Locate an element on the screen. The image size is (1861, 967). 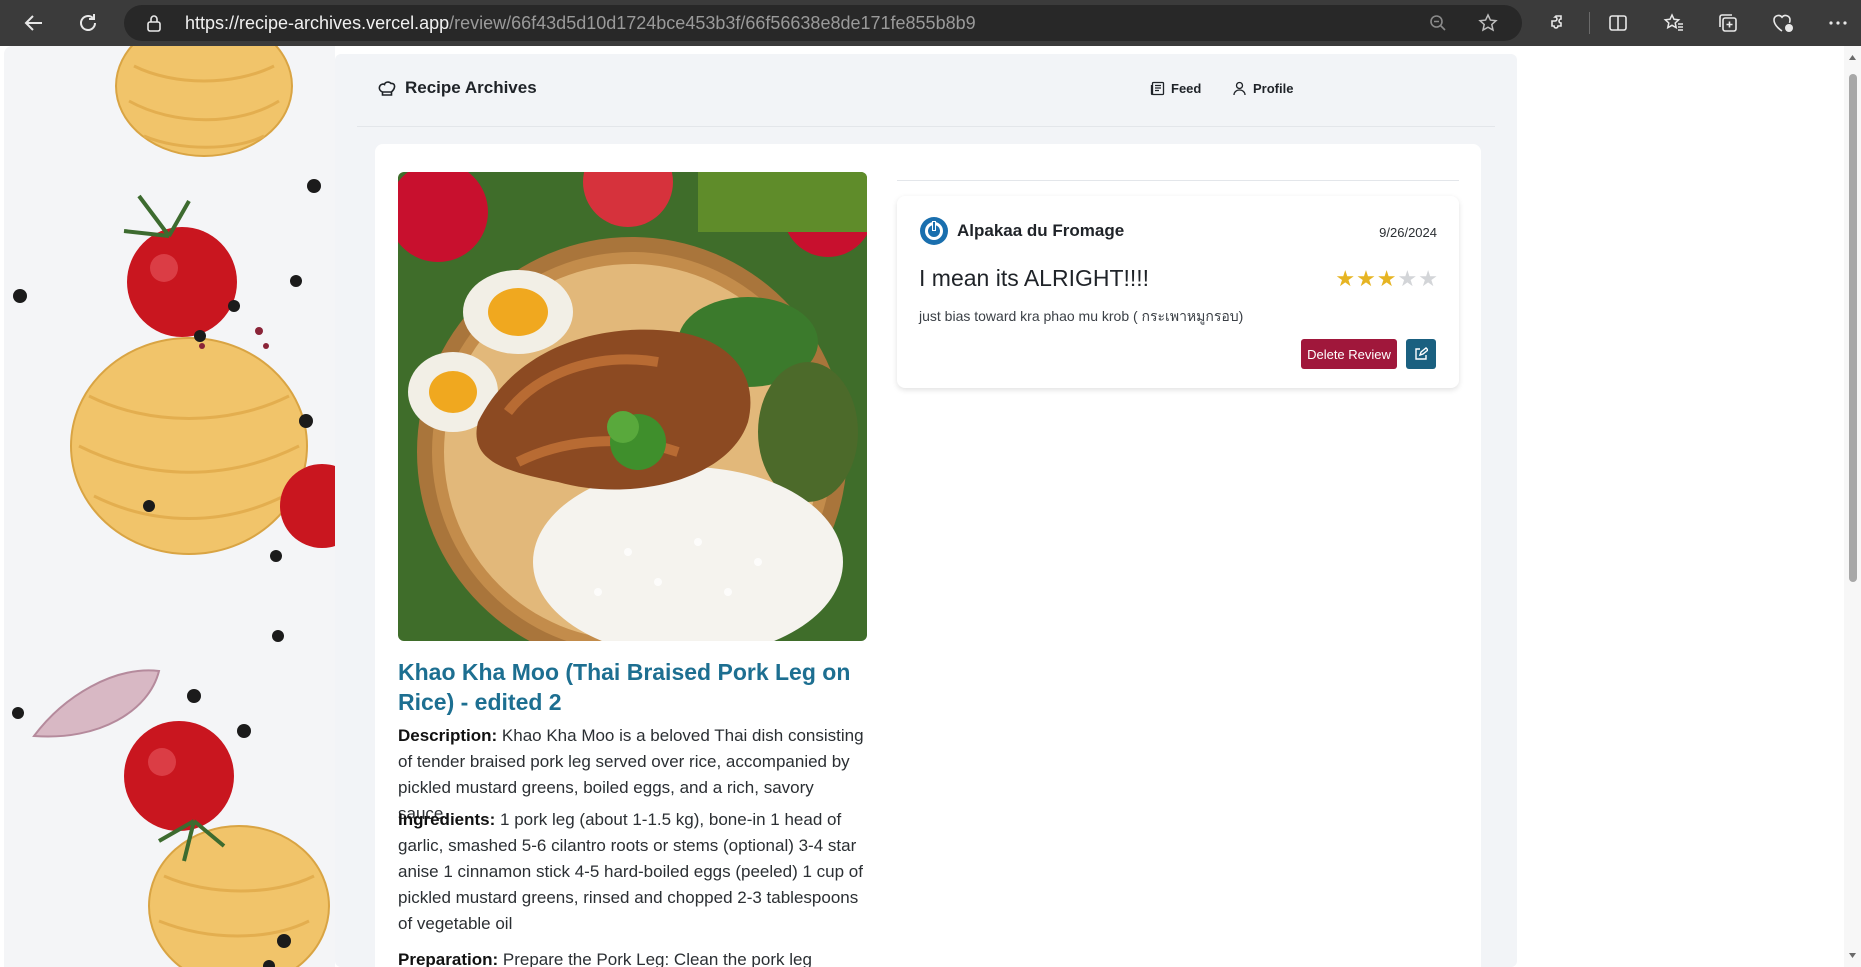
edit-icon is located at coordinates (1421, 353).